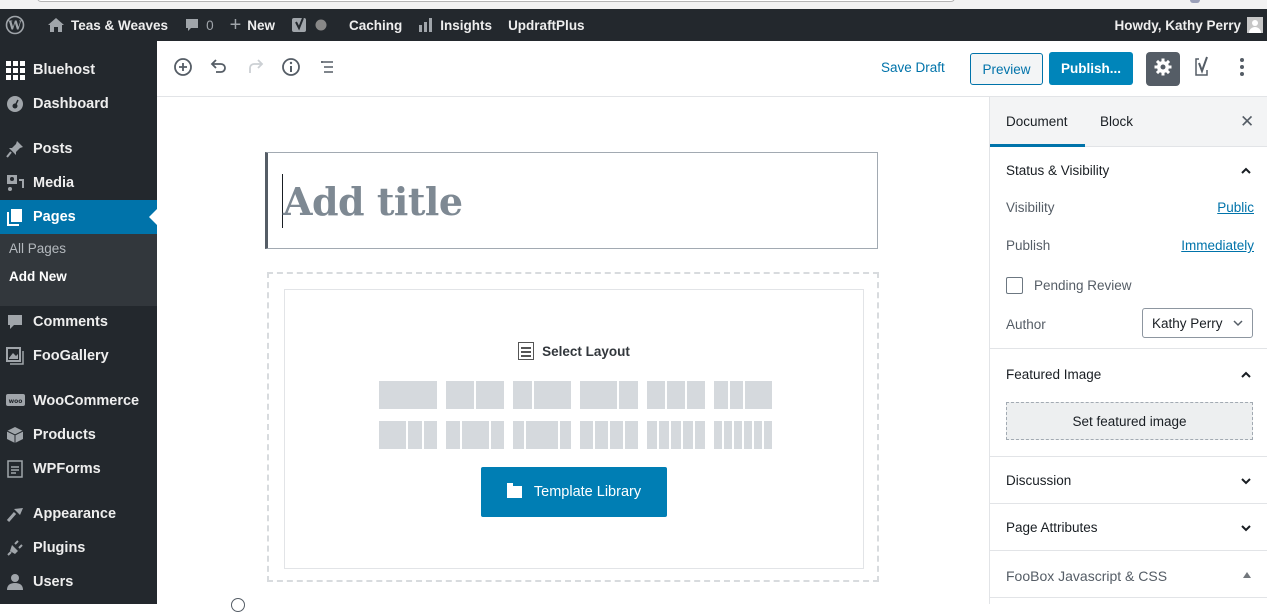  Describe the element at coordinates (78, 469) in the screenshot. I see `sidebar-item-wpforms: WPForms` at that location.